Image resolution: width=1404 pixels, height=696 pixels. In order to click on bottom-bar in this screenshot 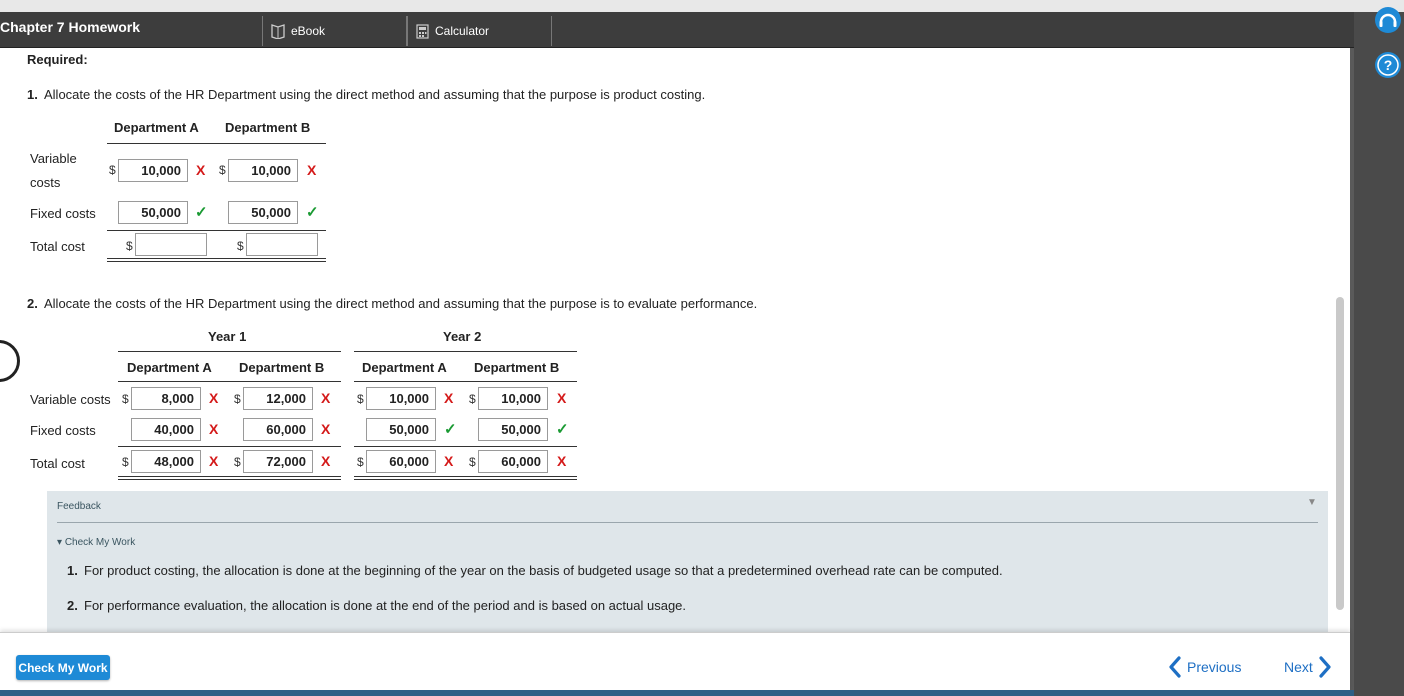, I will do `click(675, 662)`.